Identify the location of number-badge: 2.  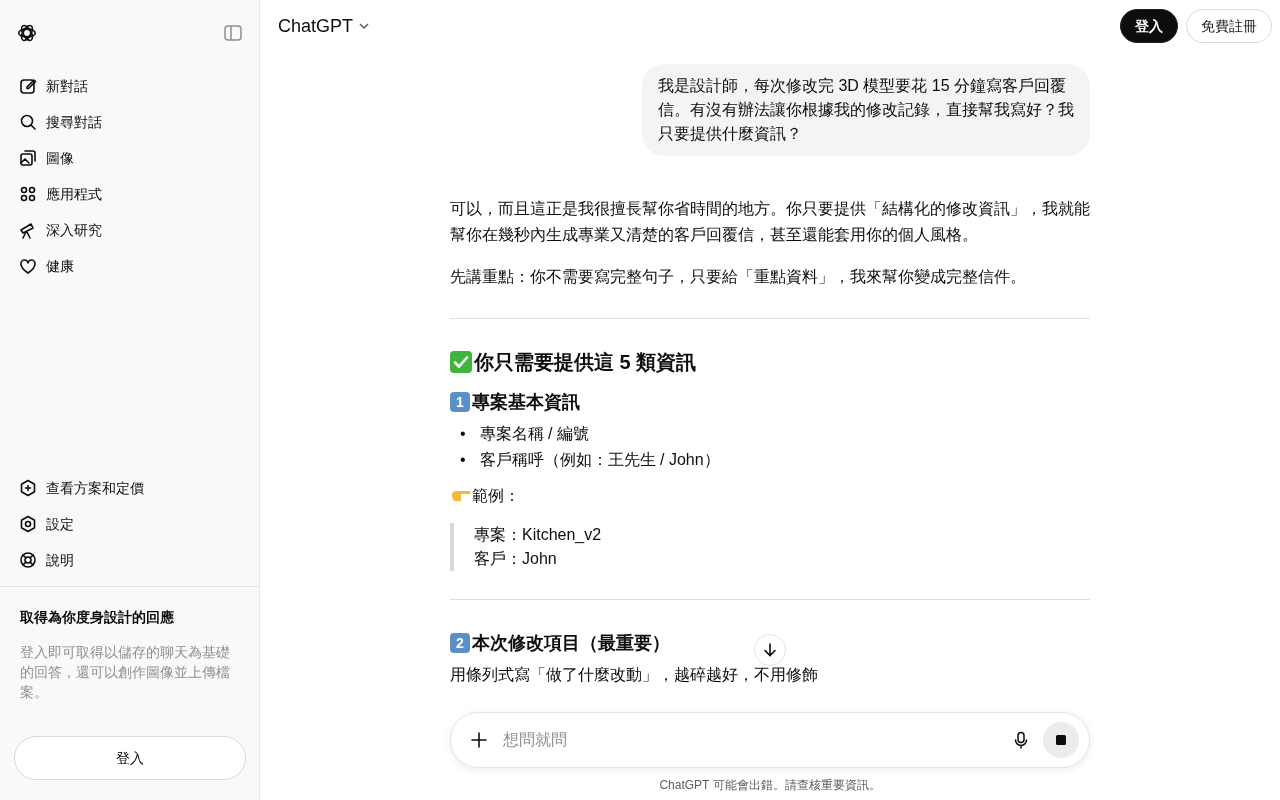
(460, 643).